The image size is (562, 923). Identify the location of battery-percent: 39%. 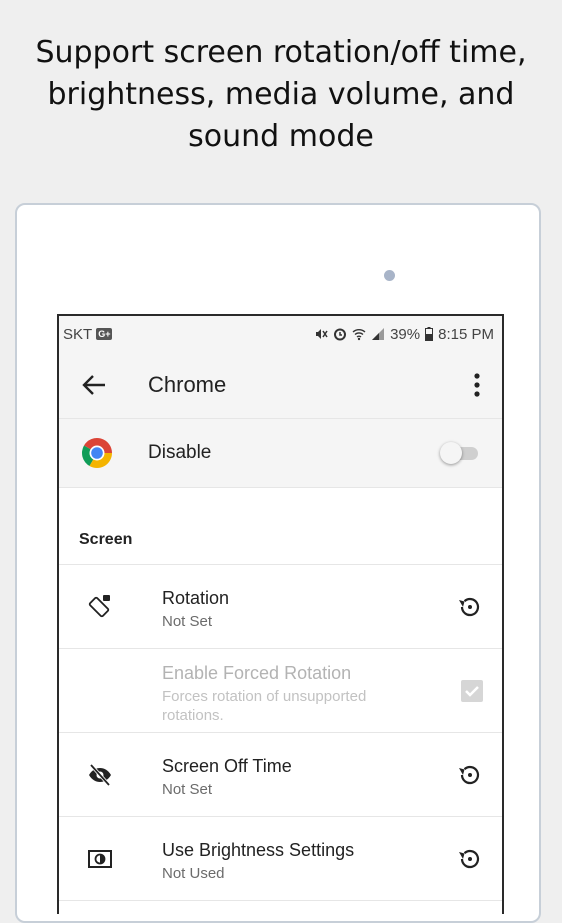
(405, 334).